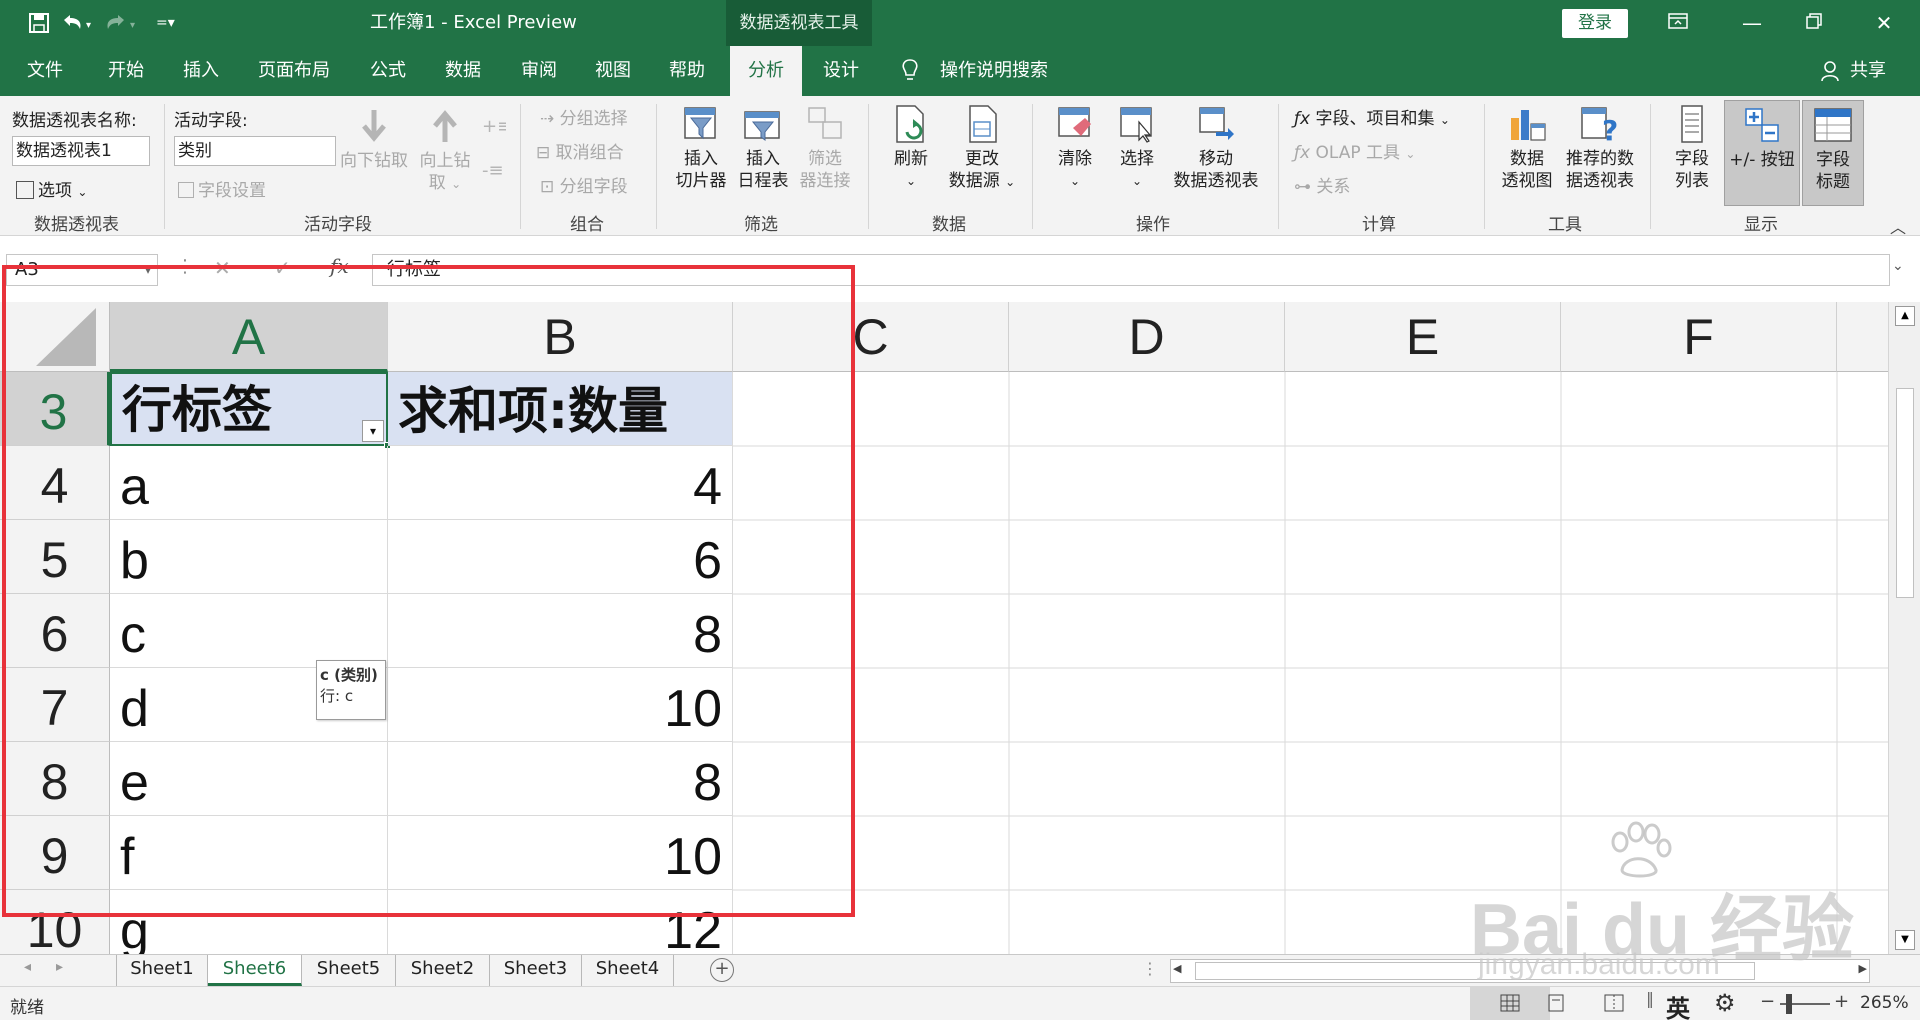  Describe the element at coordinates (1905, 493) in the screenshot. I see `vertical-scroll-thumb` at that location.